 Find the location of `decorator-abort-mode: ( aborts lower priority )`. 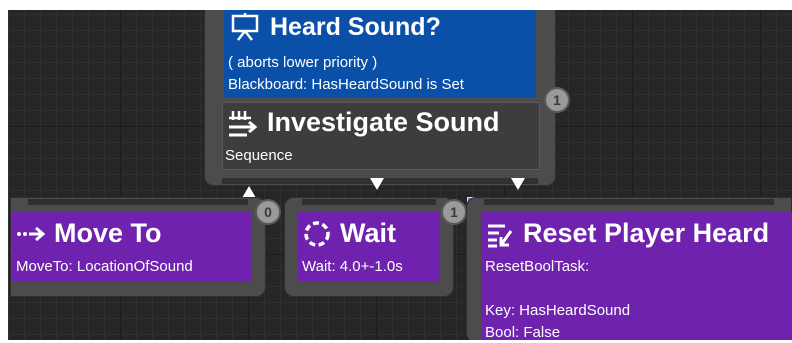

decorator-abort-mode: ( aborts lower priority ) is located at coordinates (303, 62).